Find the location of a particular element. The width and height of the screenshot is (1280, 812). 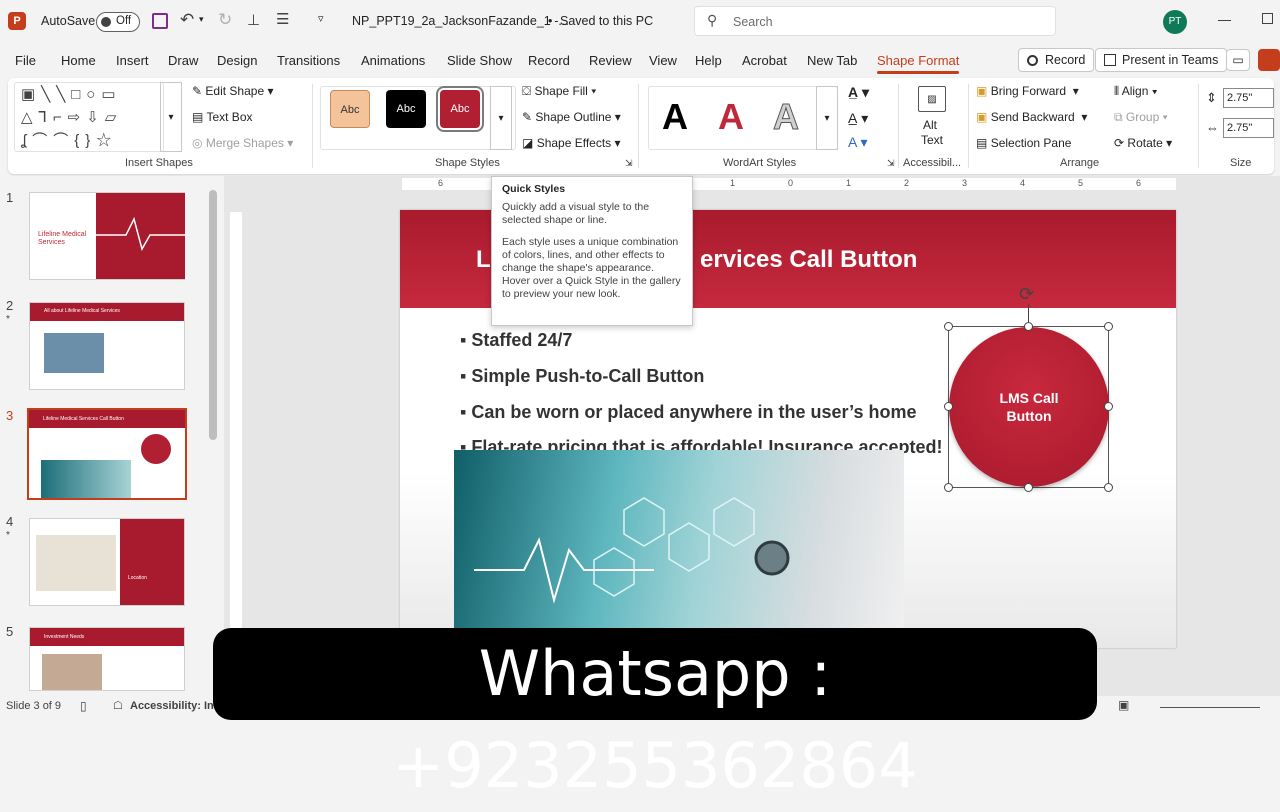

notes-icon: ▯ is located at coordinates (83, 706).